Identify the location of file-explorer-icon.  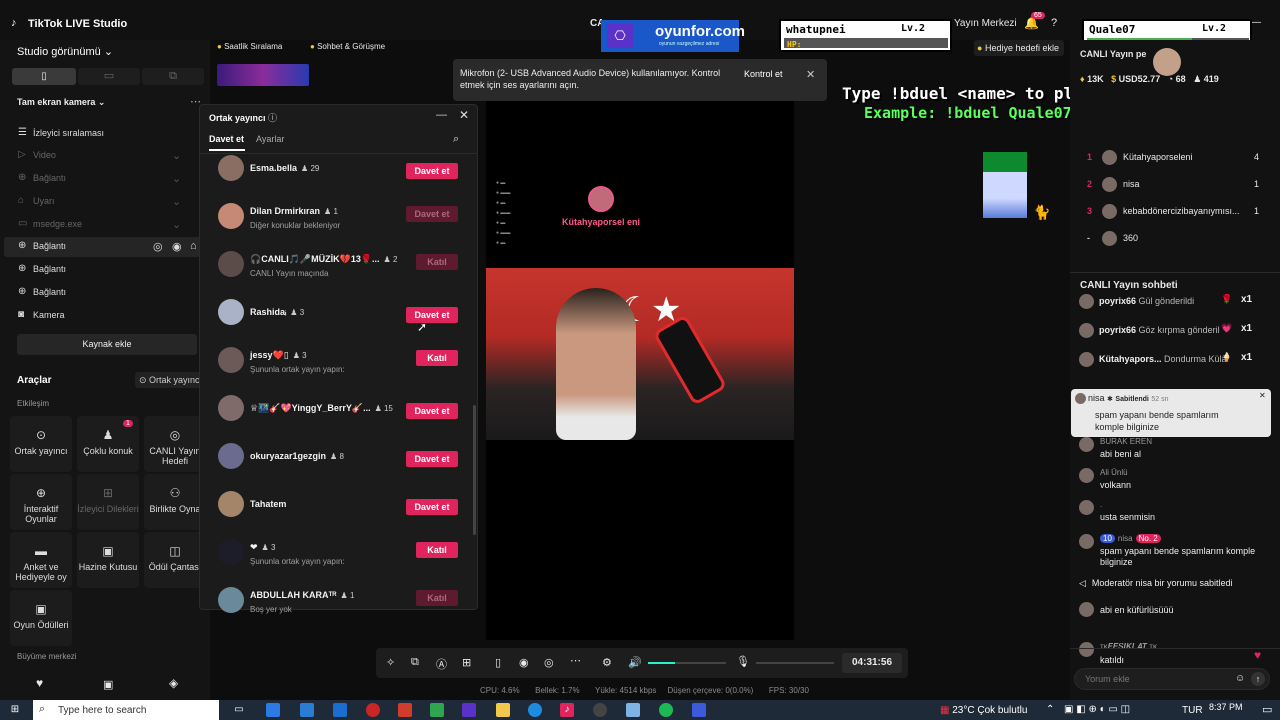
(503, 710).